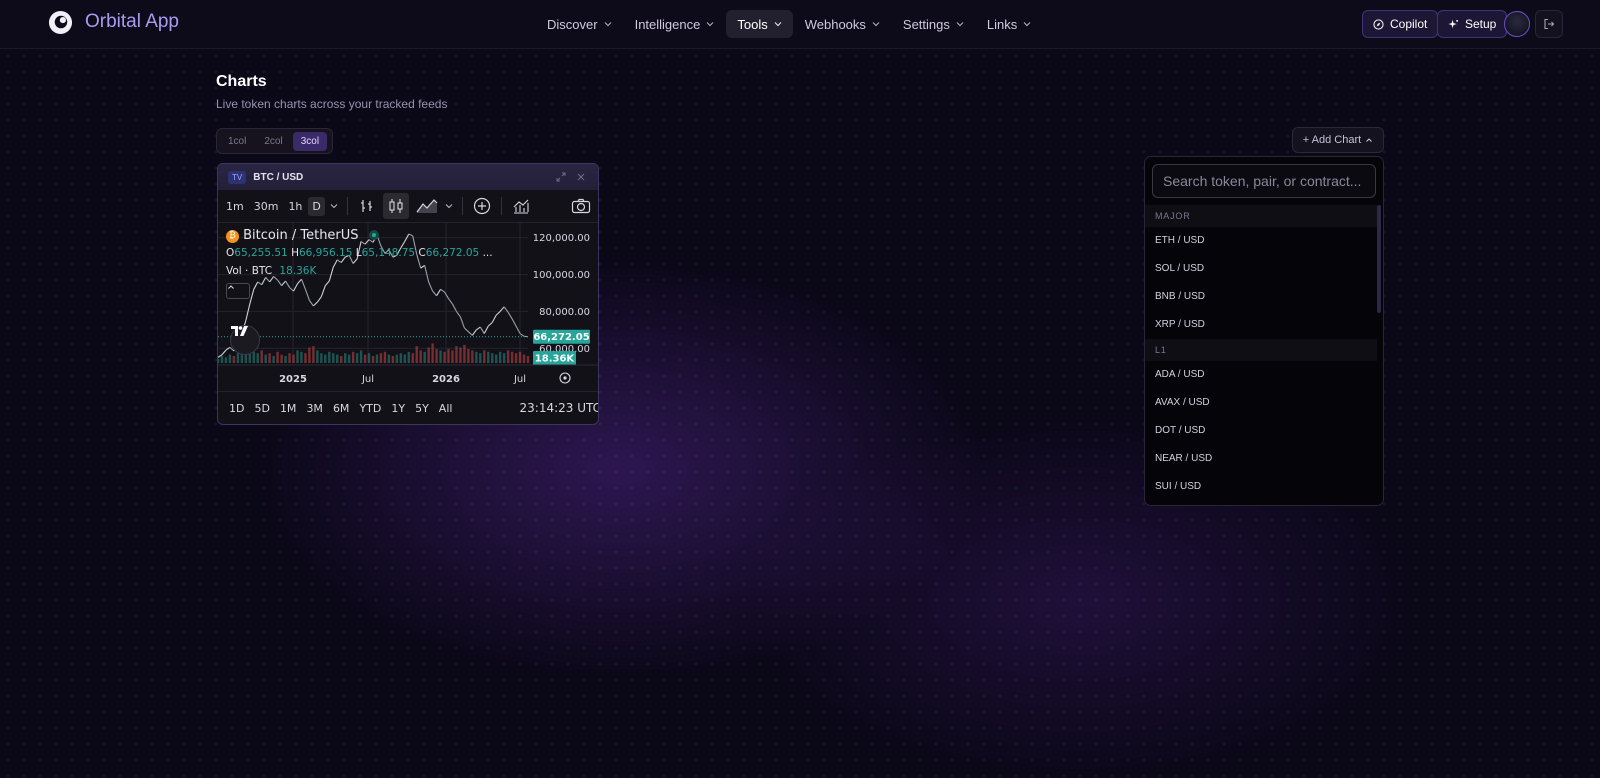  I want to click on symbol-name: Bitcoin / TetherUS, so click(301, 235).